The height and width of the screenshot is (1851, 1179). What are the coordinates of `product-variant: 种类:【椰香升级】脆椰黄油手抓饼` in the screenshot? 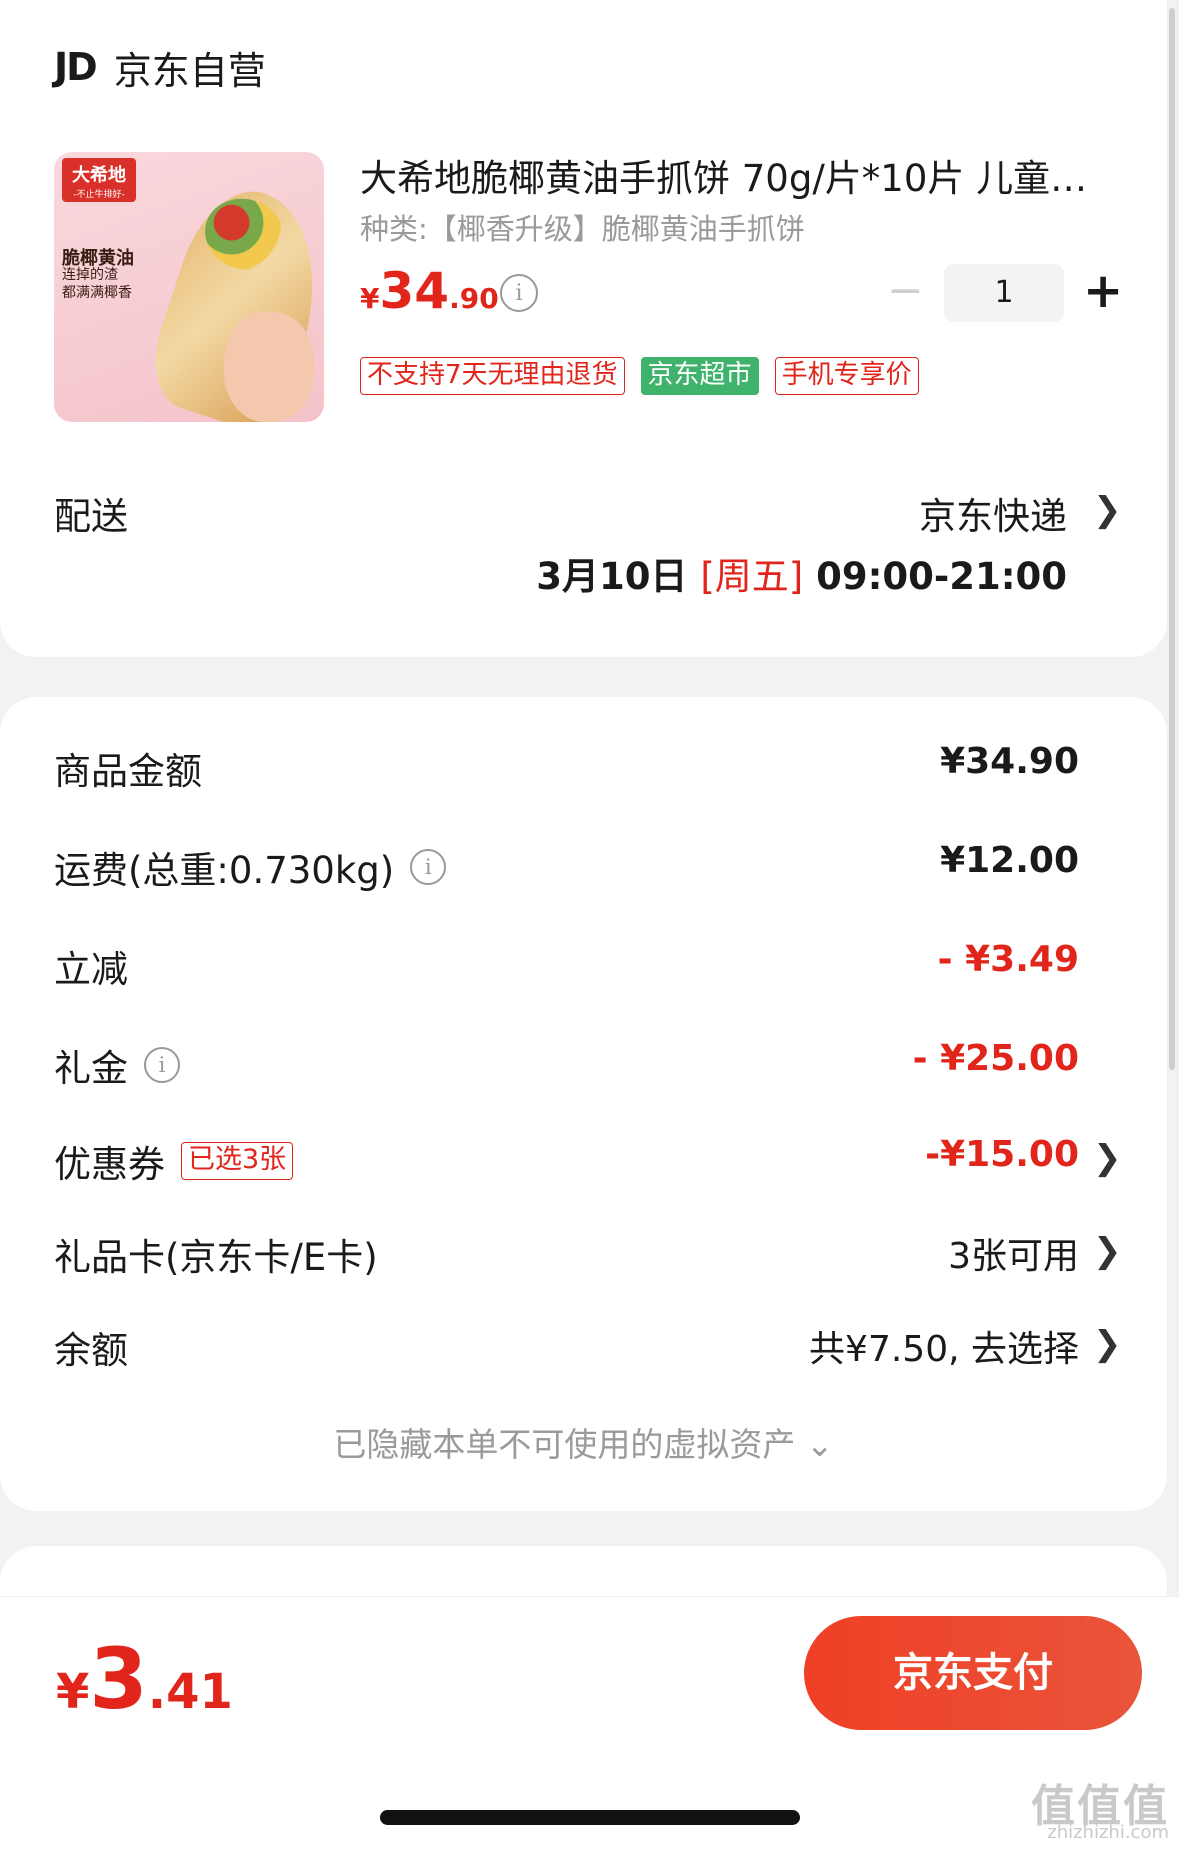 It's located at (582, 227).